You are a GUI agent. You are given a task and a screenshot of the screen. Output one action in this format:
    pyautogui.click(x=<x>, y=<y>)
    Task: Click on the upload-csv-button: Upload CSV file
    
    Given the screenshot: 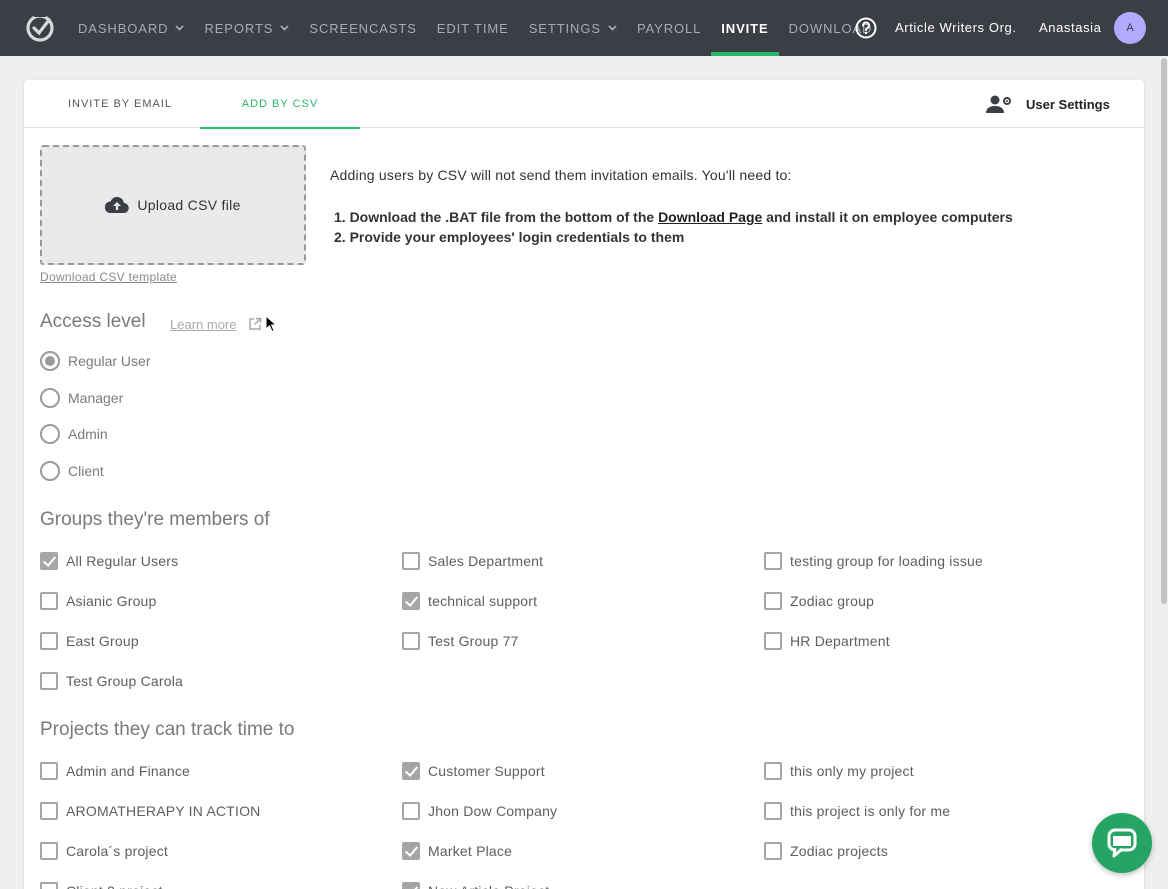 What is the action you would take?
    pyautogui.click(x=173, y=205)
    